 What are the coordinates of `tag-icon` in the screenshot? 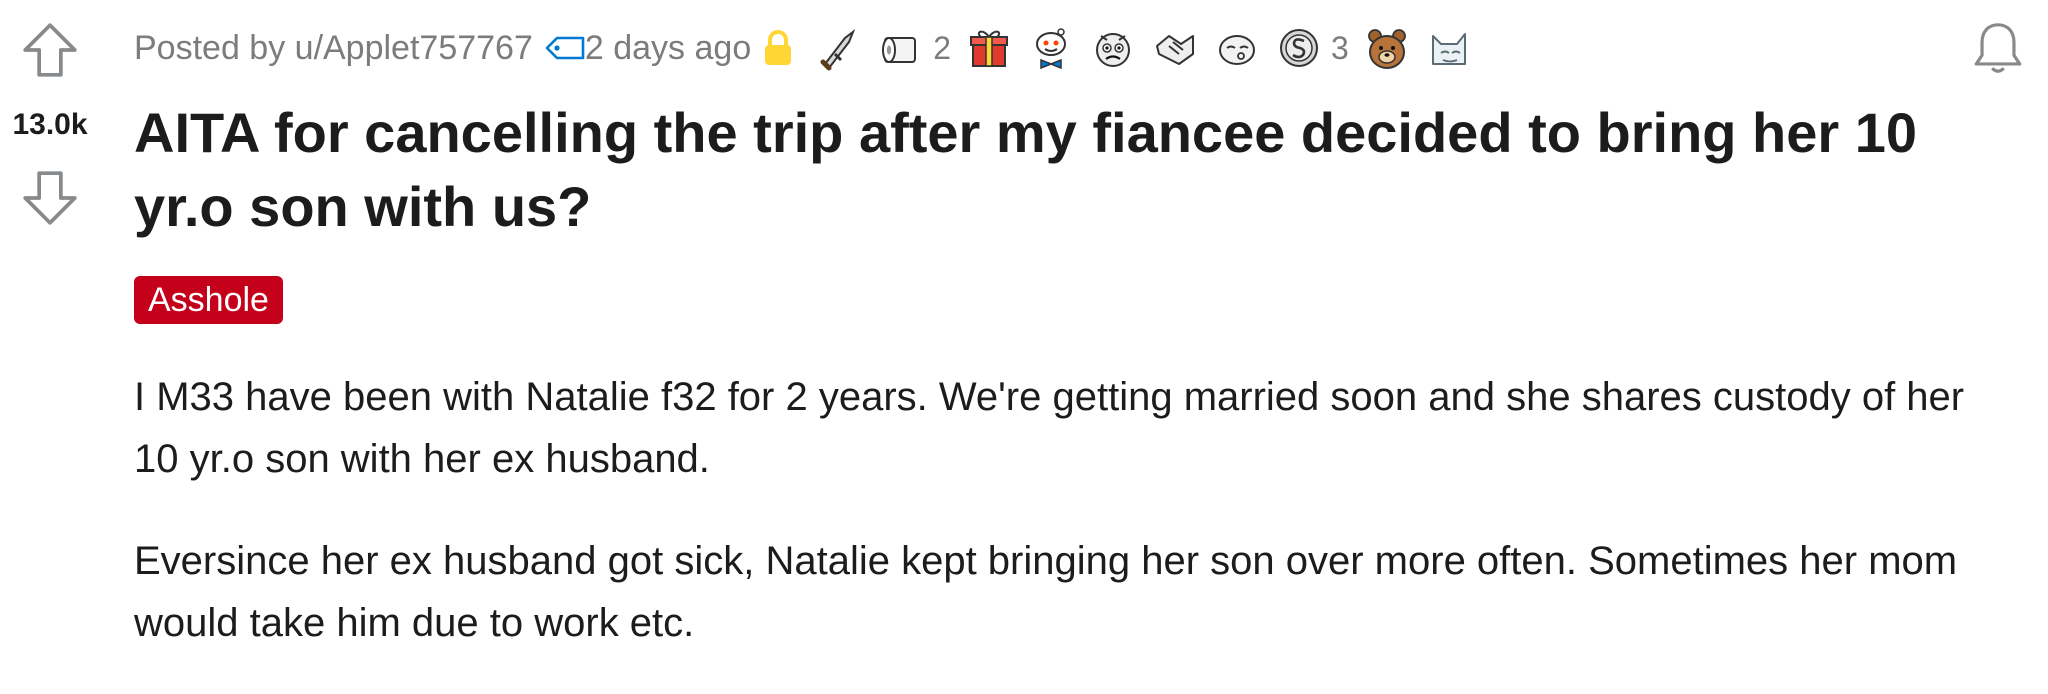 It's located at (565, 48).